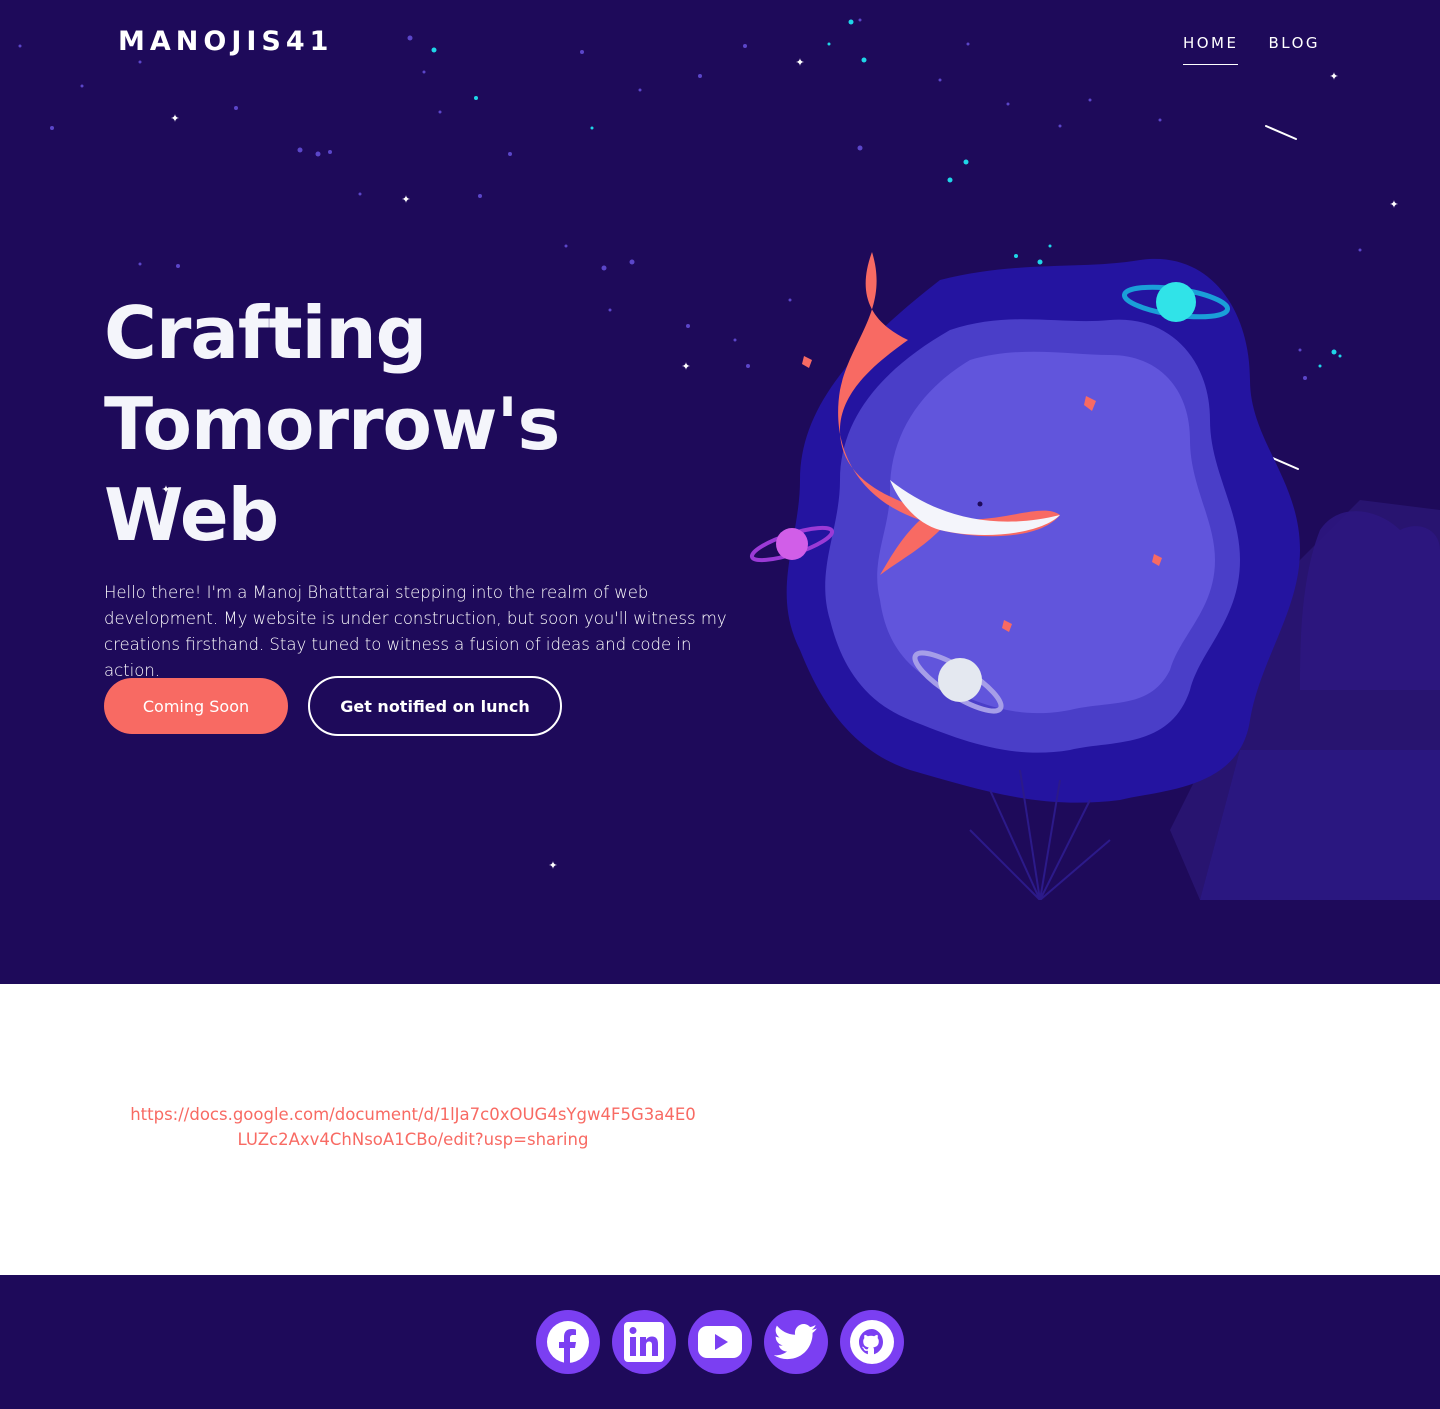 This screenshot has height=1409, width=1440. I want to click on hero-headline: Crafting Tomorrow's Web, so click(404, 424).